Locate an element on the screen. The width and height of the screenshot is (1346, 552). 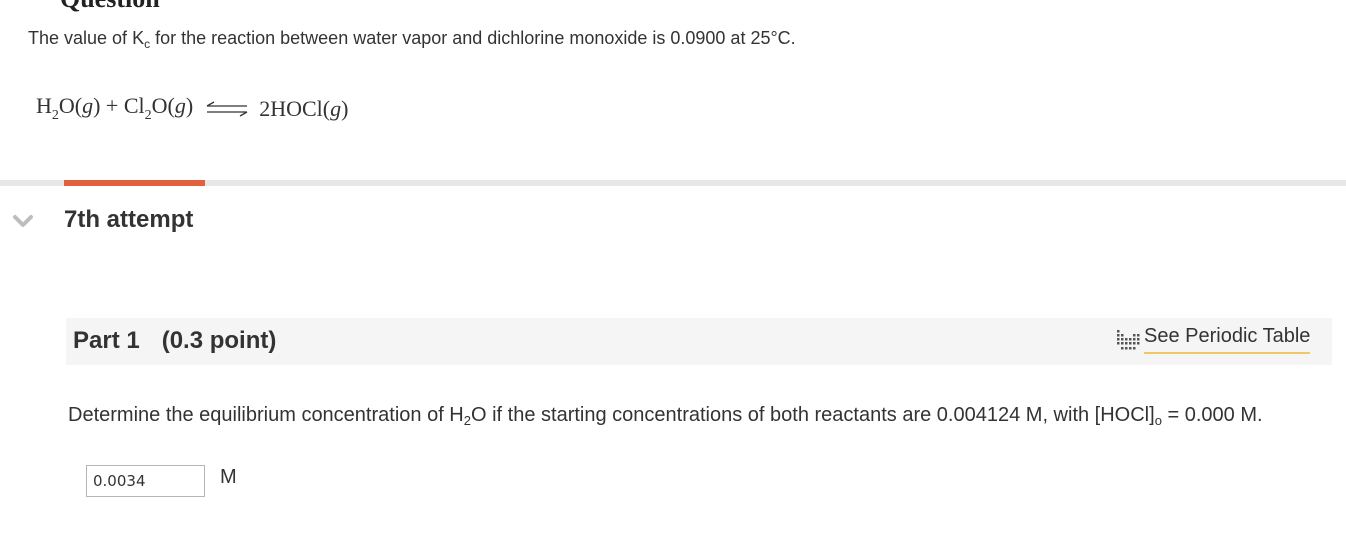
question-heading: Question is located at coordinates (110, 7).